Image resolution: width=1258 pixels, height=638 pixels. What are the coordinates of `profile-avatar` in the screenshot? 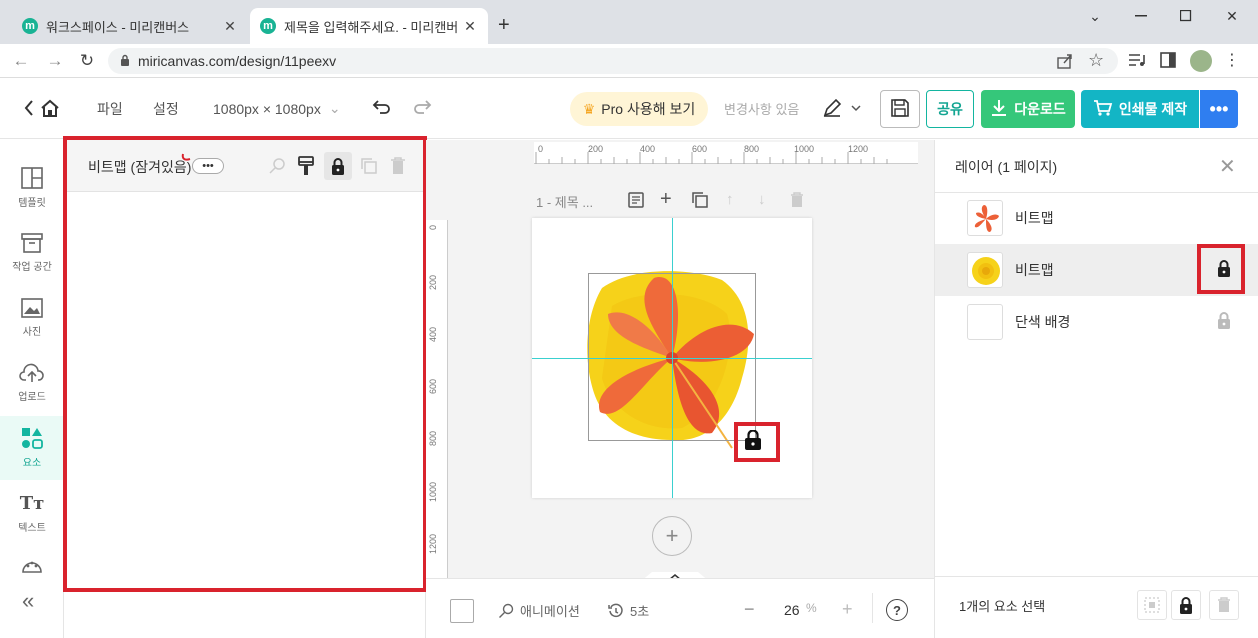 It's located at (1201, 61).